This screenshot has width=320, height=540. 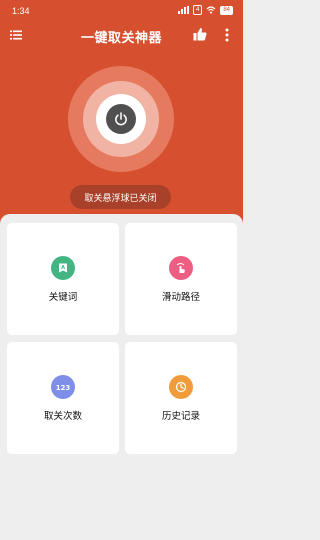 What do you see at coordinates (180, 416) in the screenshot?
I see `card-label: 历史记录` at bounding box center [180, 416].